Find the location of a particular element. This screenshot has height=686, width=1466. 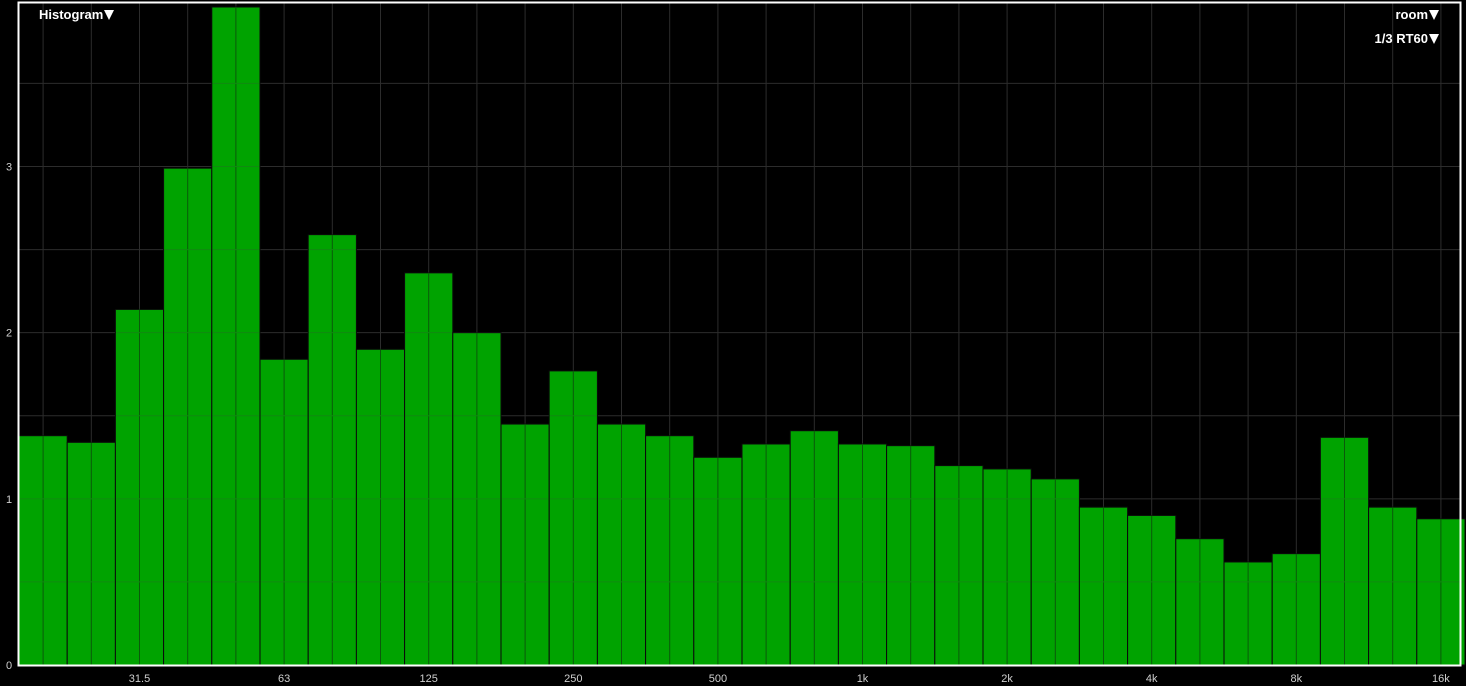

x-tick-label: 31.5 is located at coordinates (139, 679).